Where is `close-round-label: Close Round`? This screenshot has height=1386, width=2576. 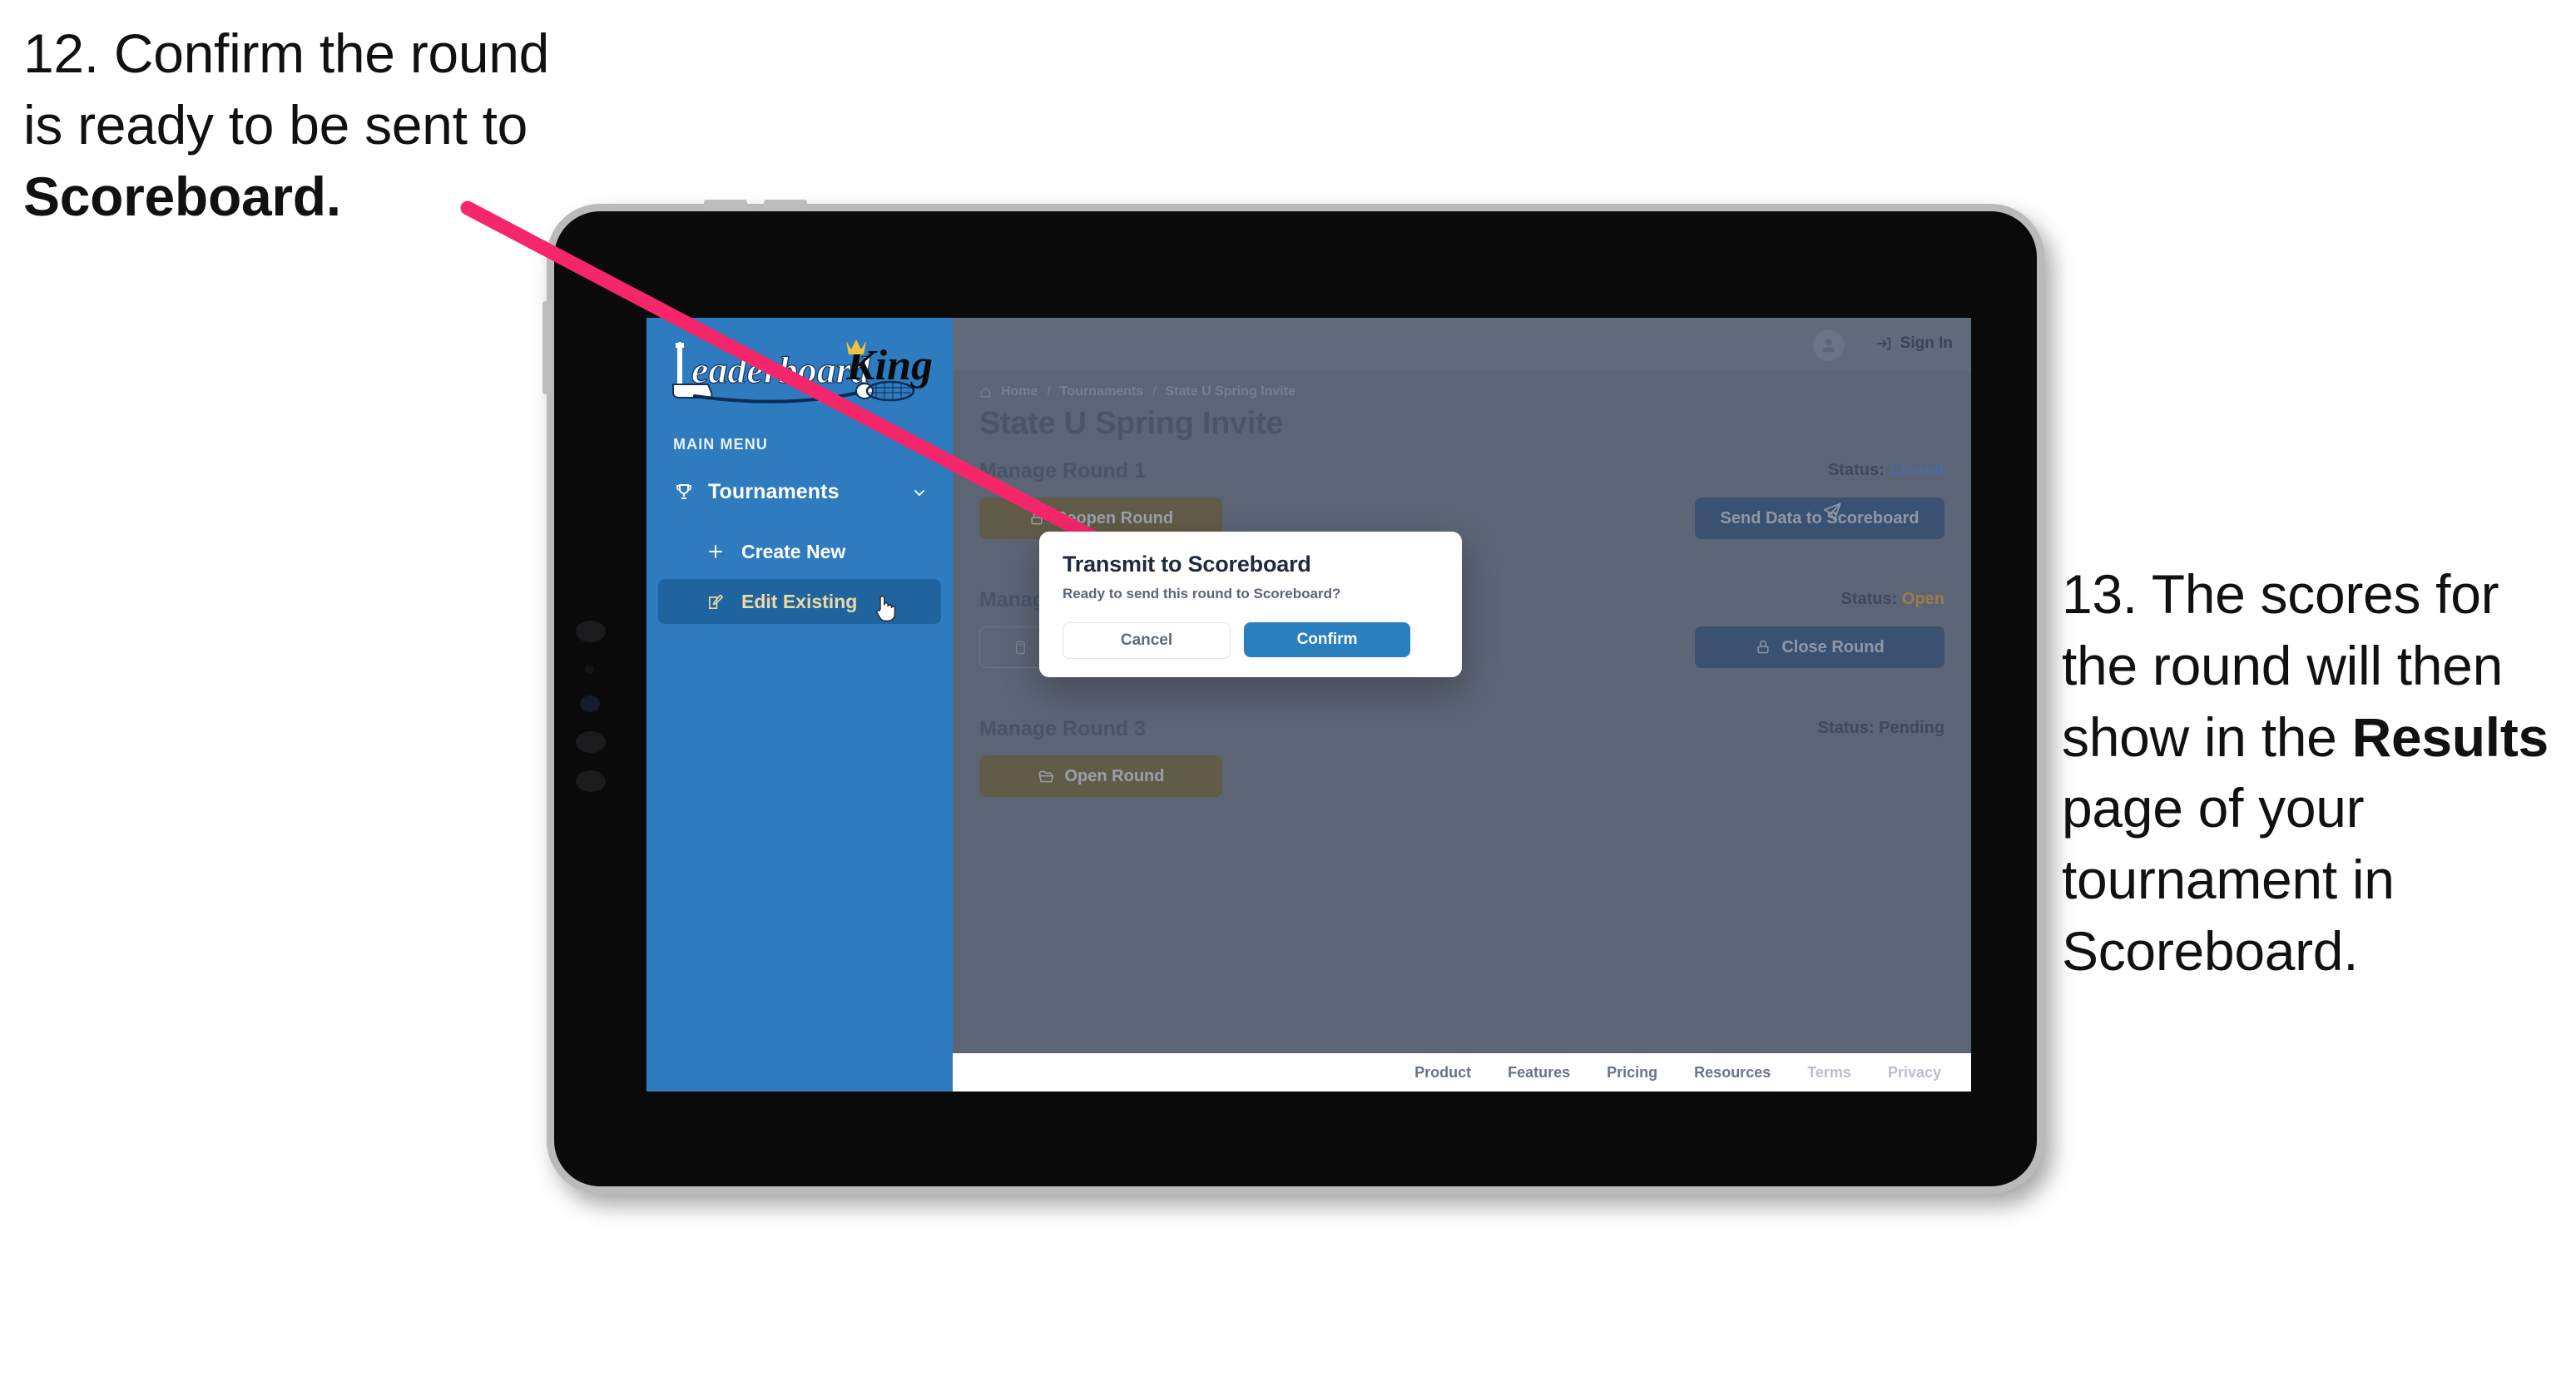 close-round-label: Close Round is located at coordinates (1833, 646).